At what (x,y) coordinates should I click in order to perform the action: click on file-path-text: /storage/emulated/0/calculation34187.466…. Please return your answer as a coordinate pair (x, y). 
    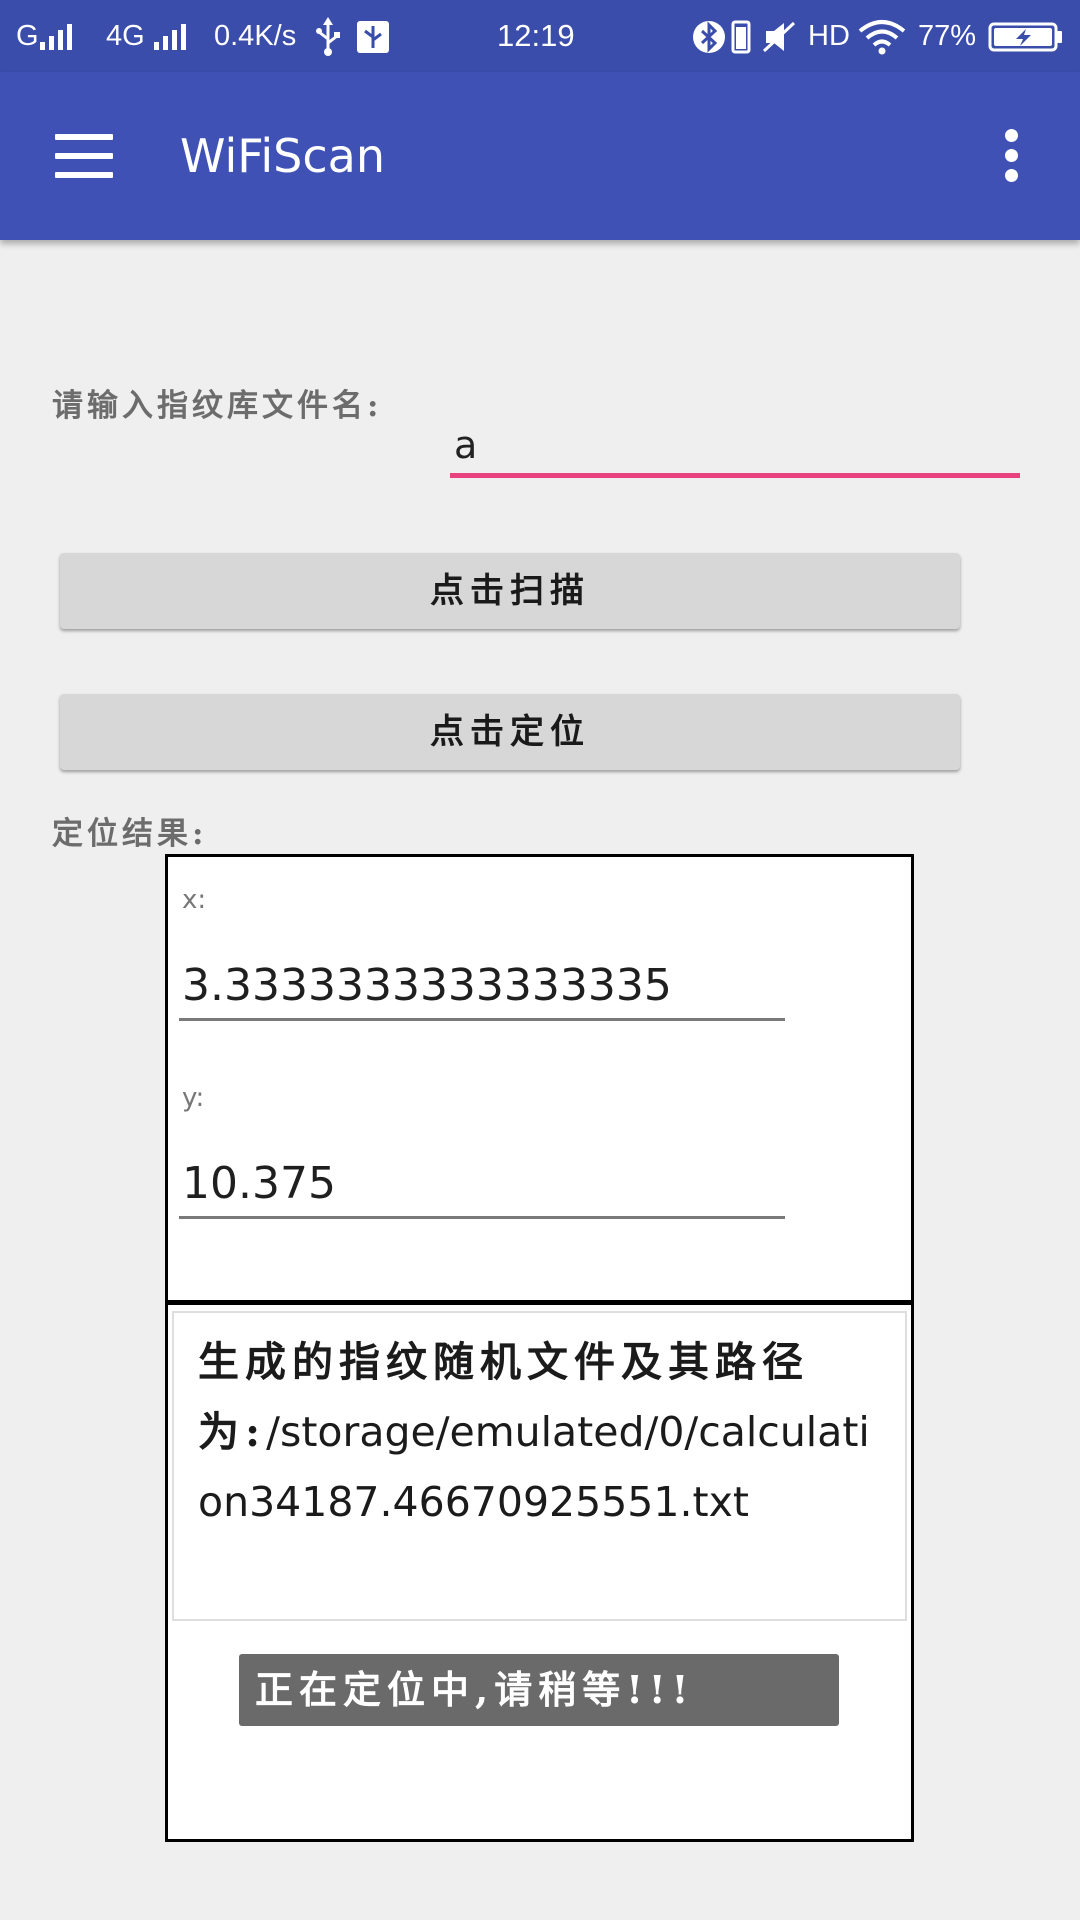
    Looking at the image, I should click on (534, 1467).